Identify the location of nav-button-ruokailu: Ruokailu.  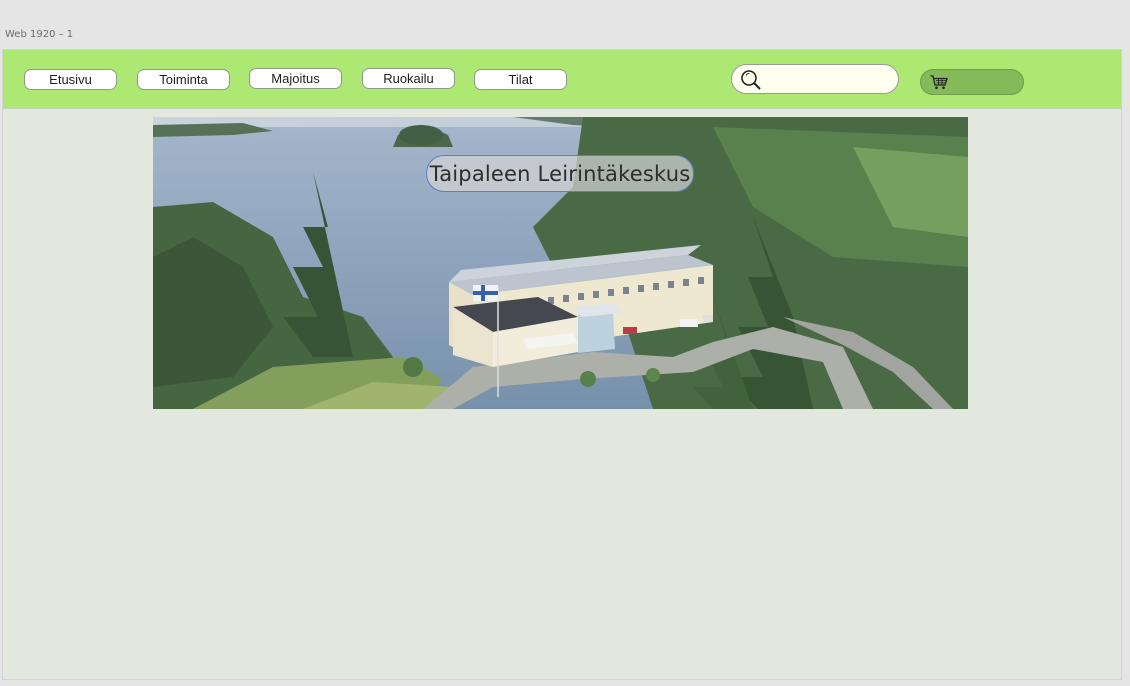
(408, 78).